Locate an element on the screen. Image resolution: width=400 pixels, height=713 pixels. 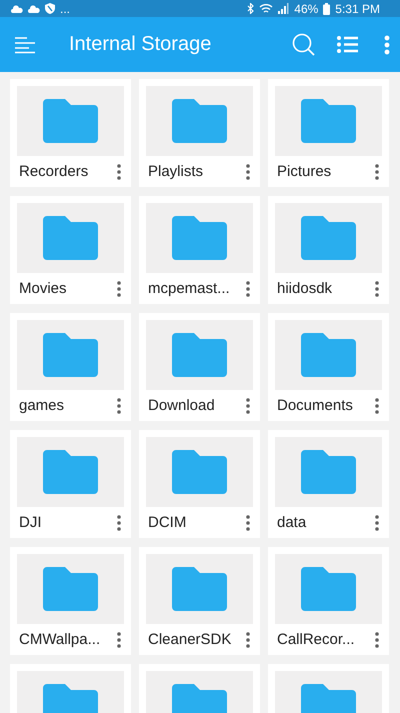
folder-card: hiidosdk is located at coordinates (328, 250).